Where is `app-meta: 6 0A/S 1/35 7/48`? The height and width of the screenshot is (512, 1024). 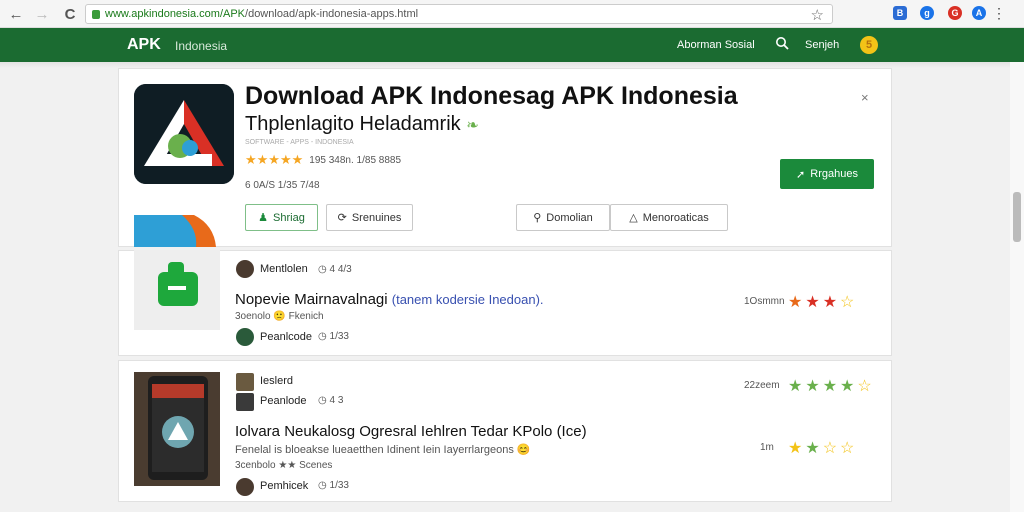
app-meta: 6 0A/S 1/35 7/48 is located at coordinates (282, 185).